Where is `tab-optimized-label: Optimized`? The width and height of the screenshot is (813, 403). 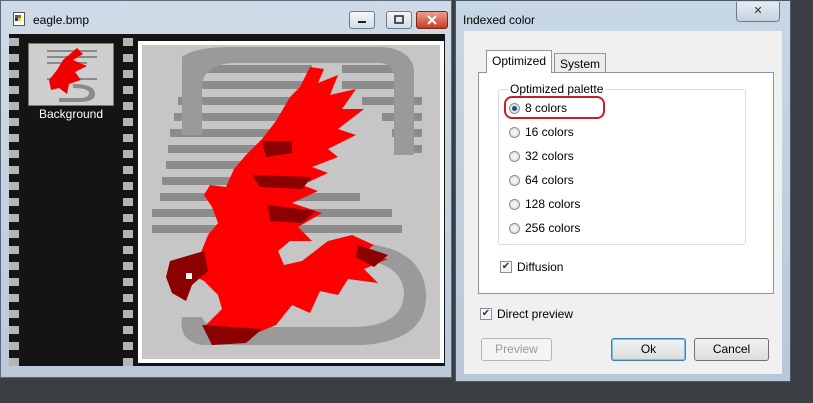 tab-optimized-label: Optimized is located at coordinates (519, 61).